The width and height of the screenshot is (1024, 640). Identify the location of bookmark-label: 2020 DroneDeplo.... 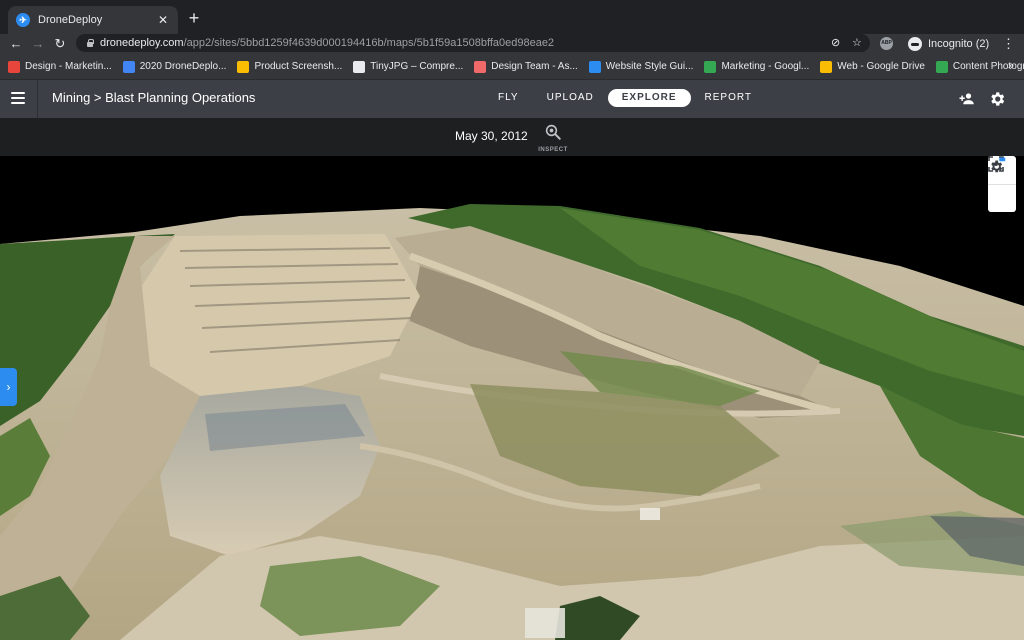
(183, 66).